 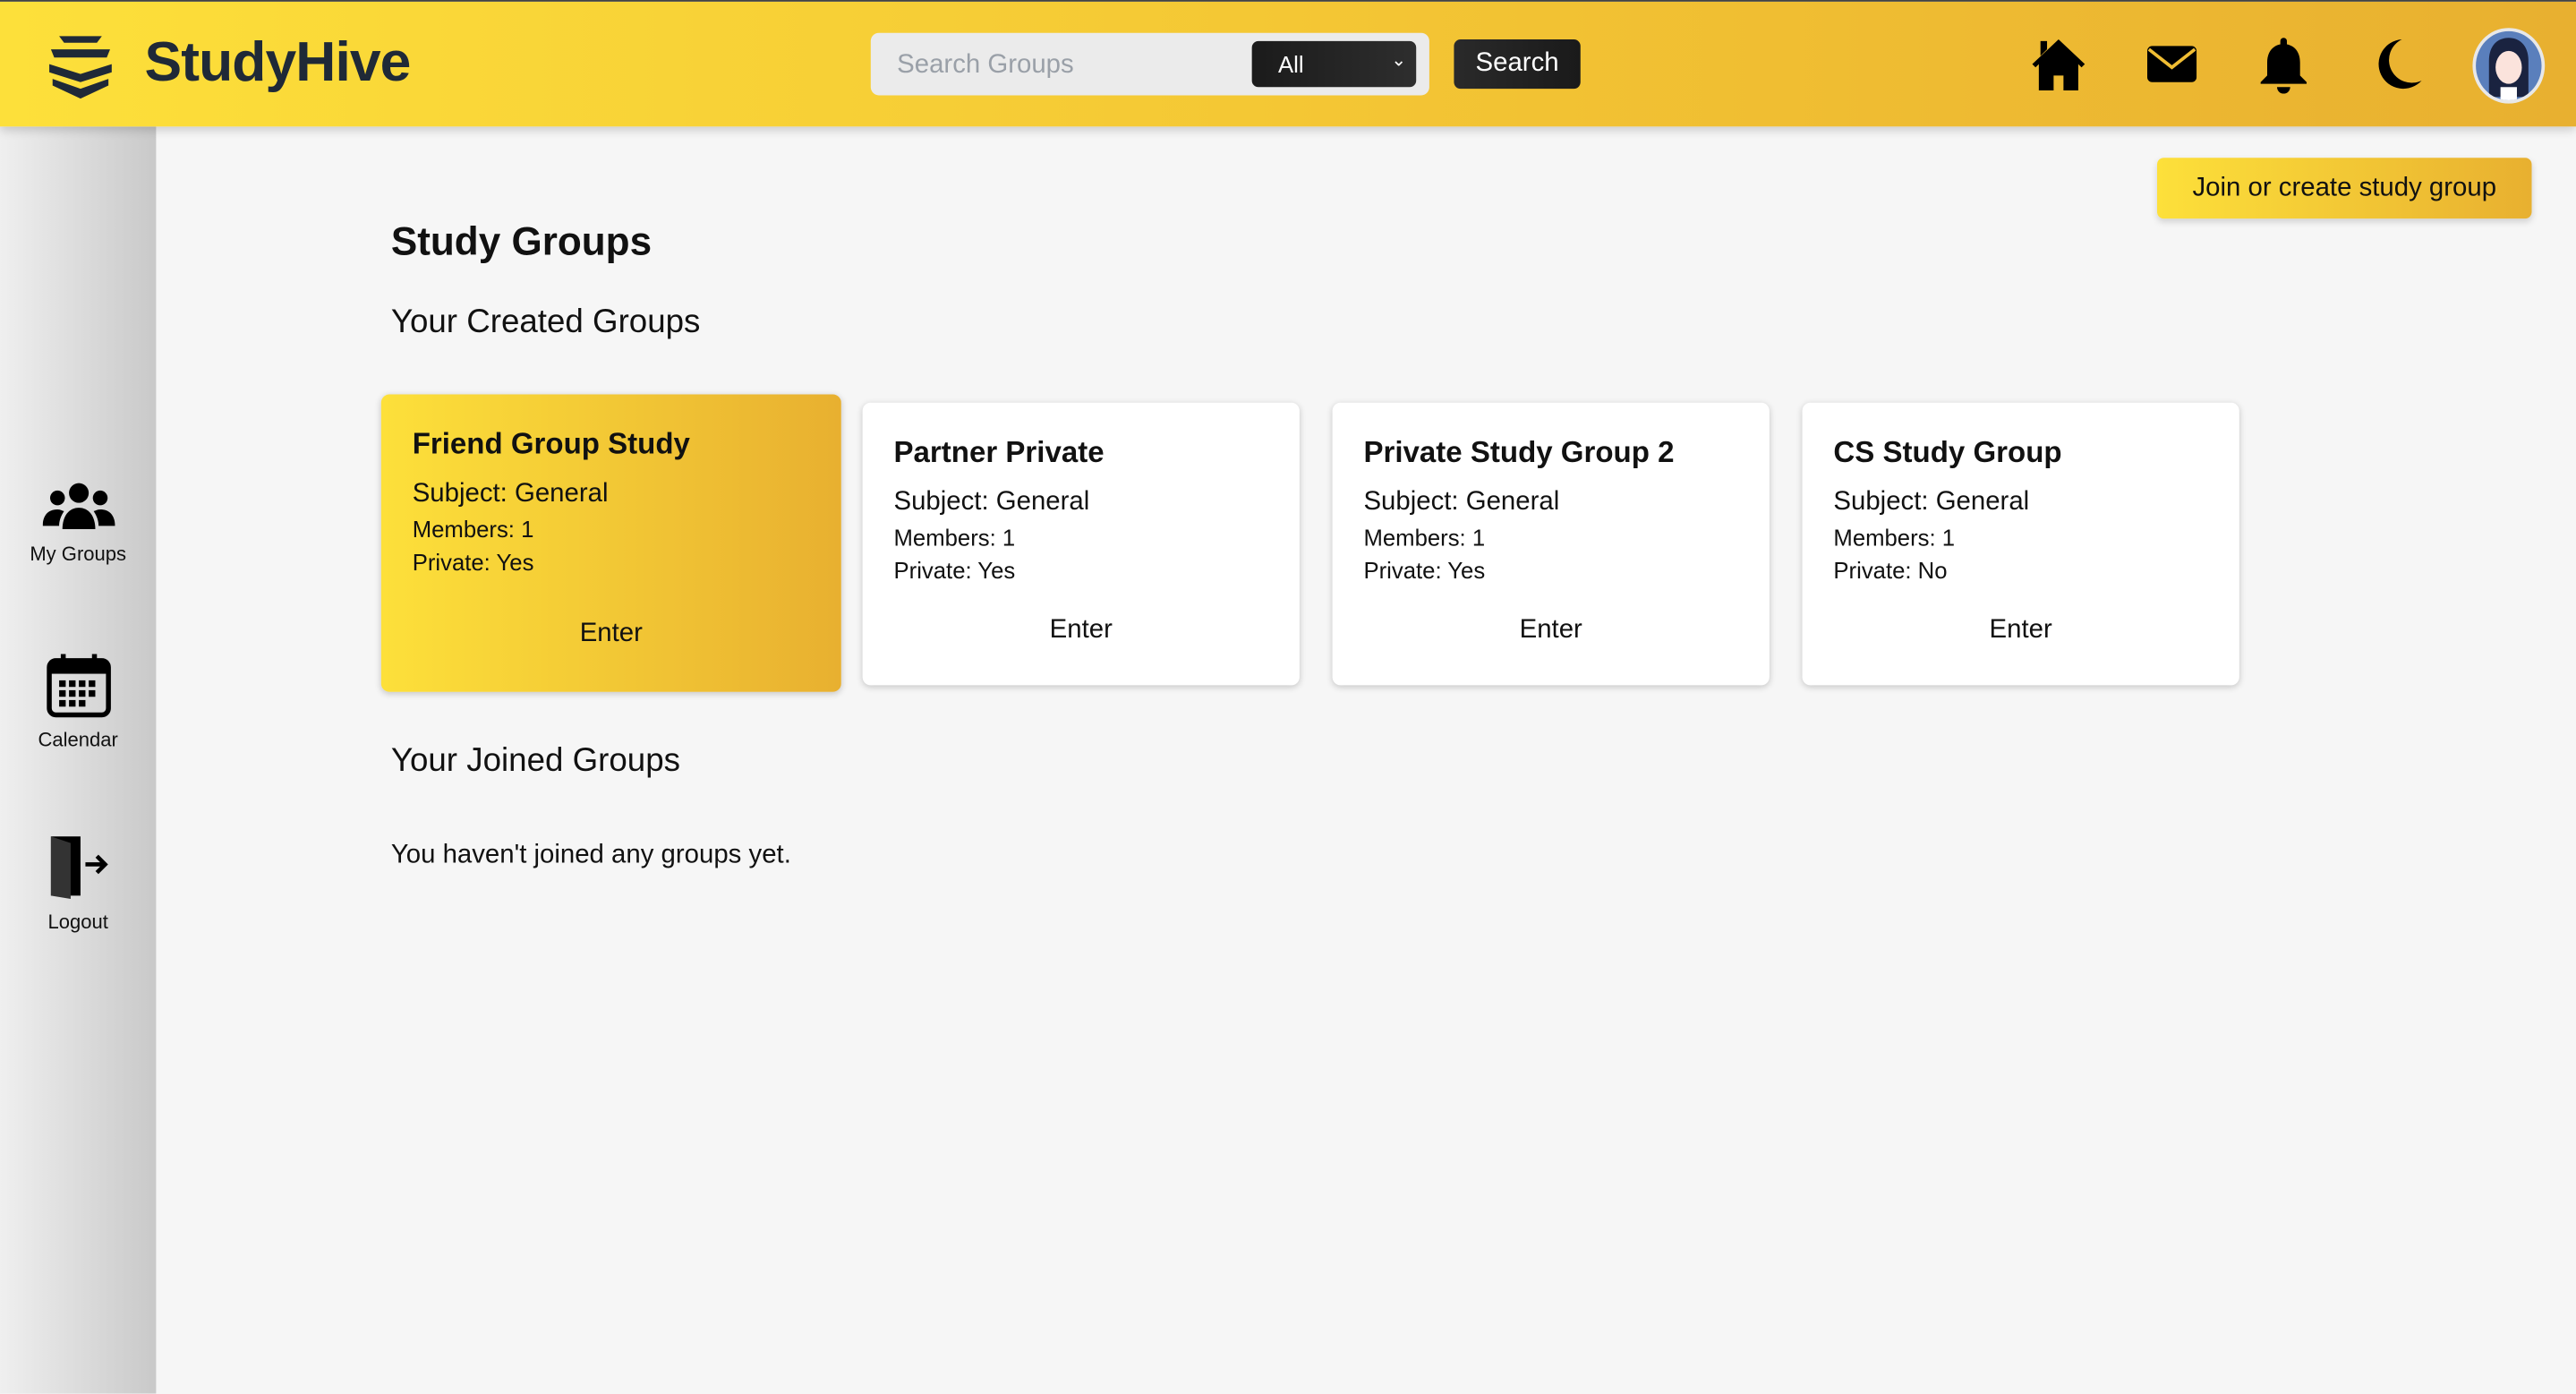 What do you see at coordinates (80, 67) in the screenshot?
I see `hive-logo-icon` at bounding box center [80, 67].